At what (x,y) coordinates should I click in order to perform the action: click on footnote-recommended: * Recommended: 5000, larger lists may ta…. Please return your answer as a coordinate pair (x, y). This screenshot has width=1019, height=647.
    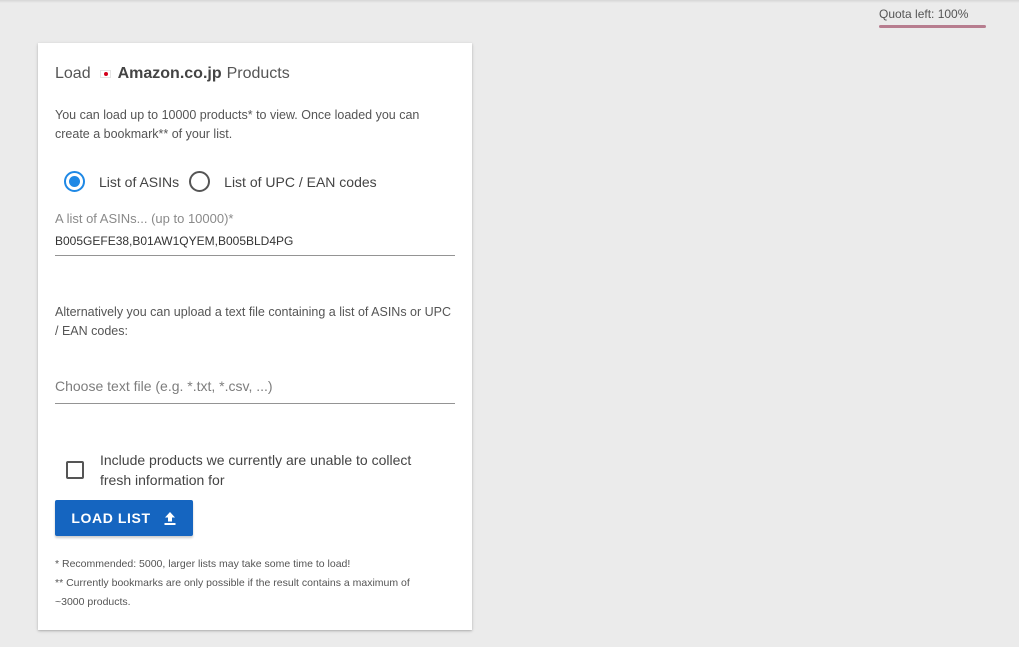
    Looking at the image, I should click on (203, 564).